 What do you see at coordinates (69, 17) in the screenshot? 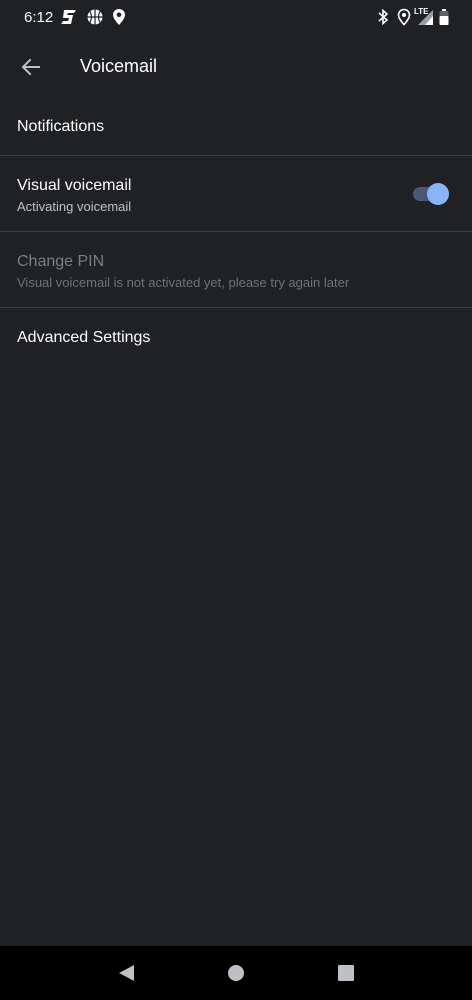
I see `sportsnet-icon` at bounding box center [69, 17].